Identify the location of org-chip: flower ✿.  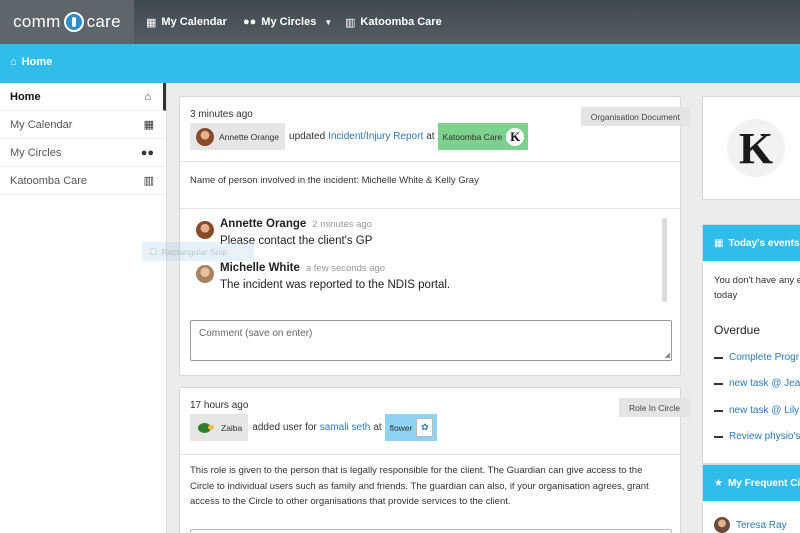
(411, 427).